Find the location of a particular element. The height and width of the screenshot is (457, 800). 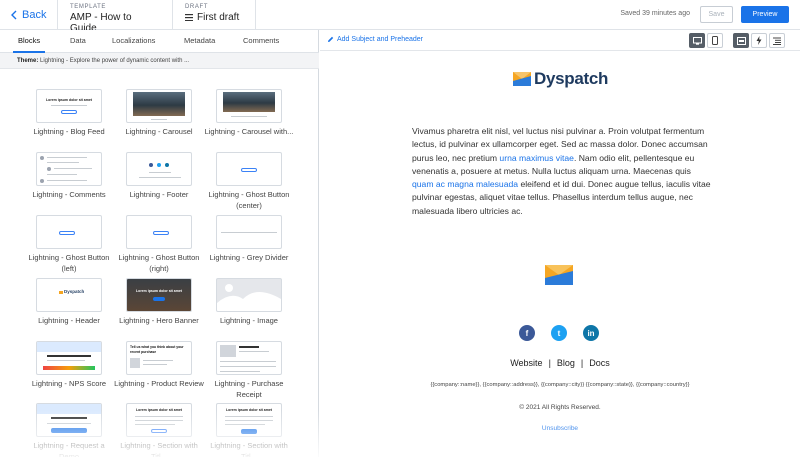

email-logo: Dyspatch is located at coordinates (560, 79).